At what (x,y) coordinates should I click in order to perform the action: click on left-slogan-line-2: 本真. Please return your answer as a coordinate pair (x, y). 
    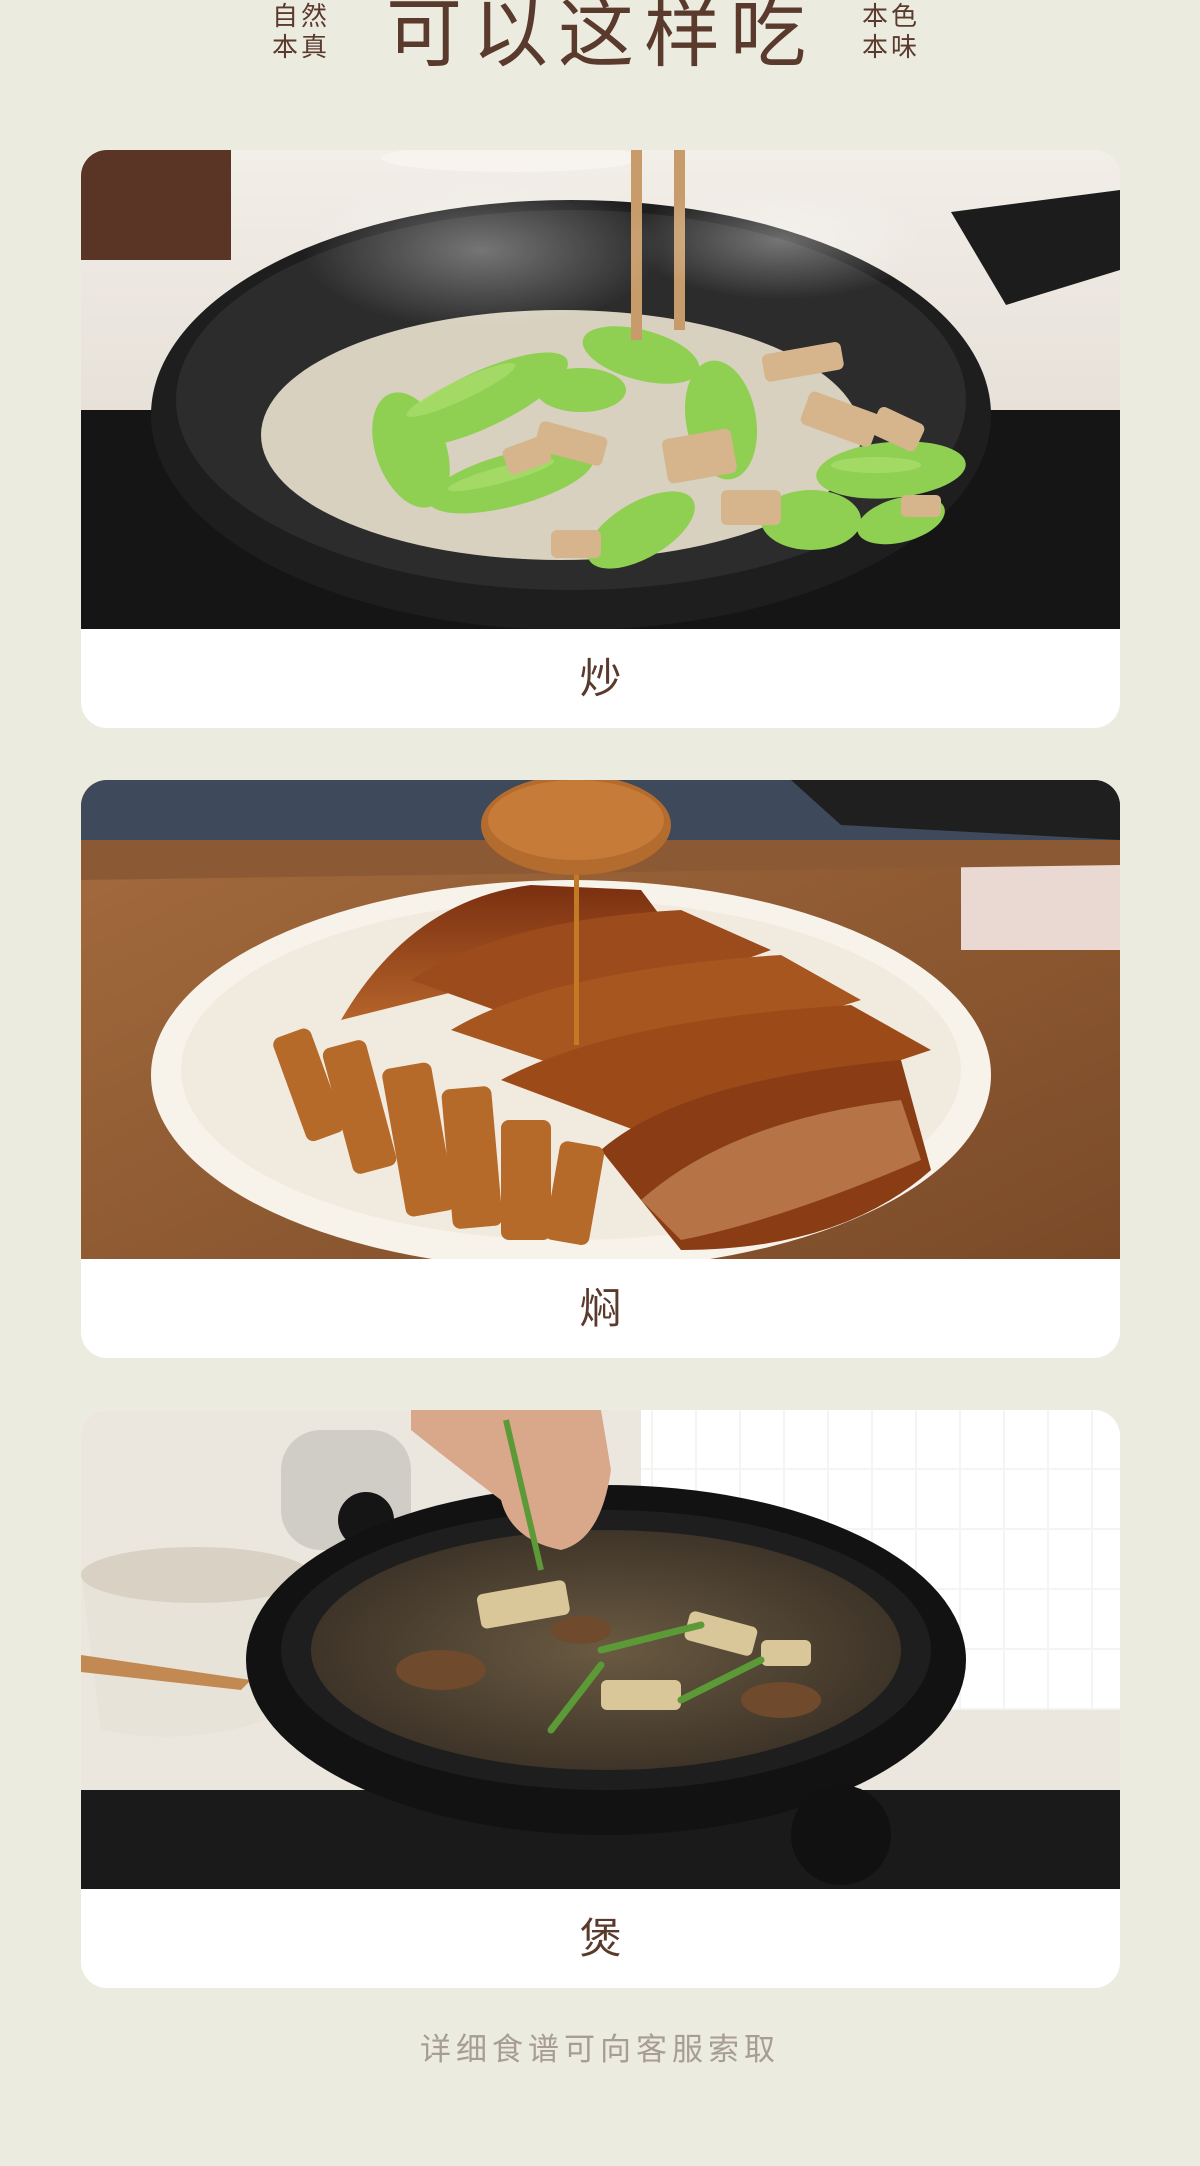
    Looking at the image, I should click on (301, 48).